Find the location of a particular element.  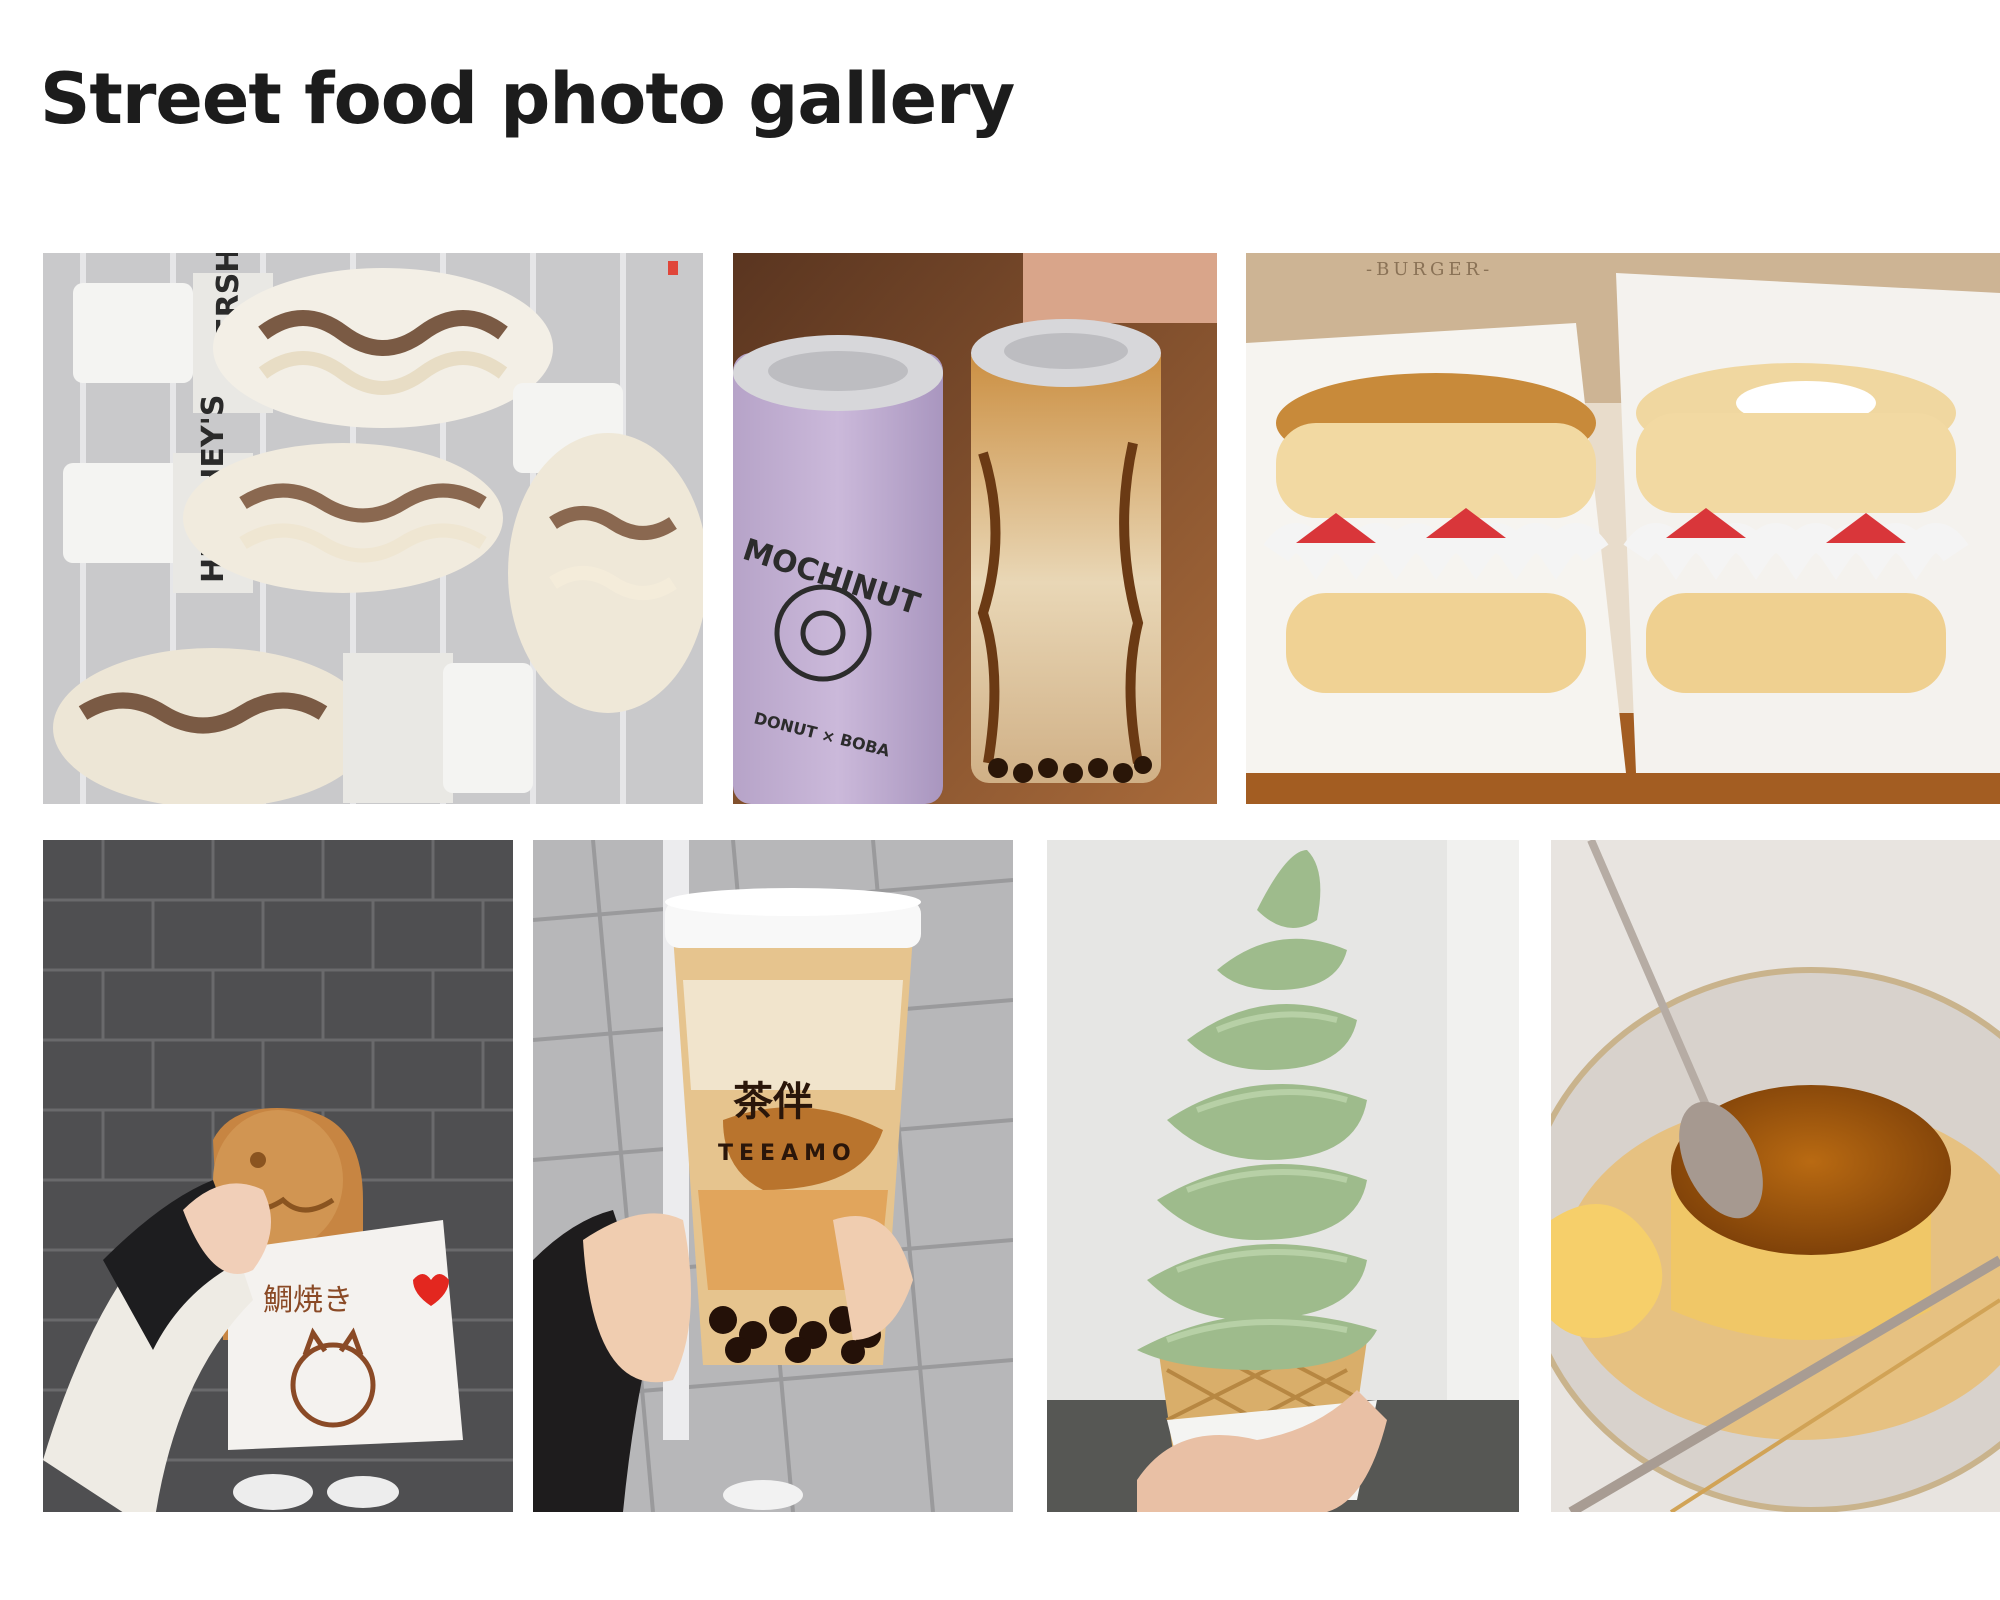

photo-matcha-cone-image is located at coordinates (1283, 1176).